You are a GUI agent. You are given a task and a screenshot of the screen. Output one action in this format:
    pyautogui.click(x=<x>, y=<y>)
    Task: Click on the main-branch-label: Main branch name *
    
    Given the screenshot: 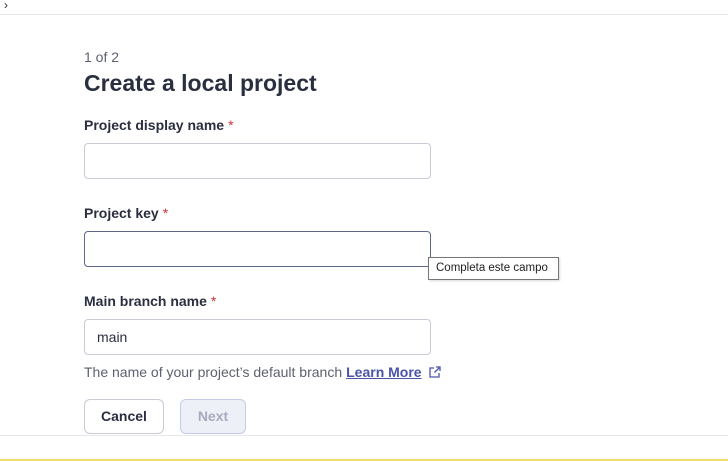 What is the action you would take?
    pyautogui.click(x=150, y=301)
    